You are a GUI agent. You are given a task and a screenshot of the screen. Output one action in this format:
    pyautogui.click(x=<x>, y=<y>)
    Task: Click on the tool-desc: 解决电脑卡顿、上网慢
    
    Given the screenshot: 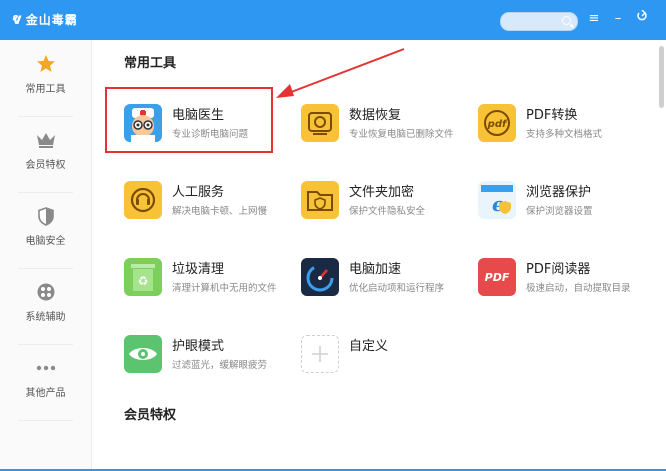 What is the action you would take?
    pyautogui.click(x=220, y=211)
    